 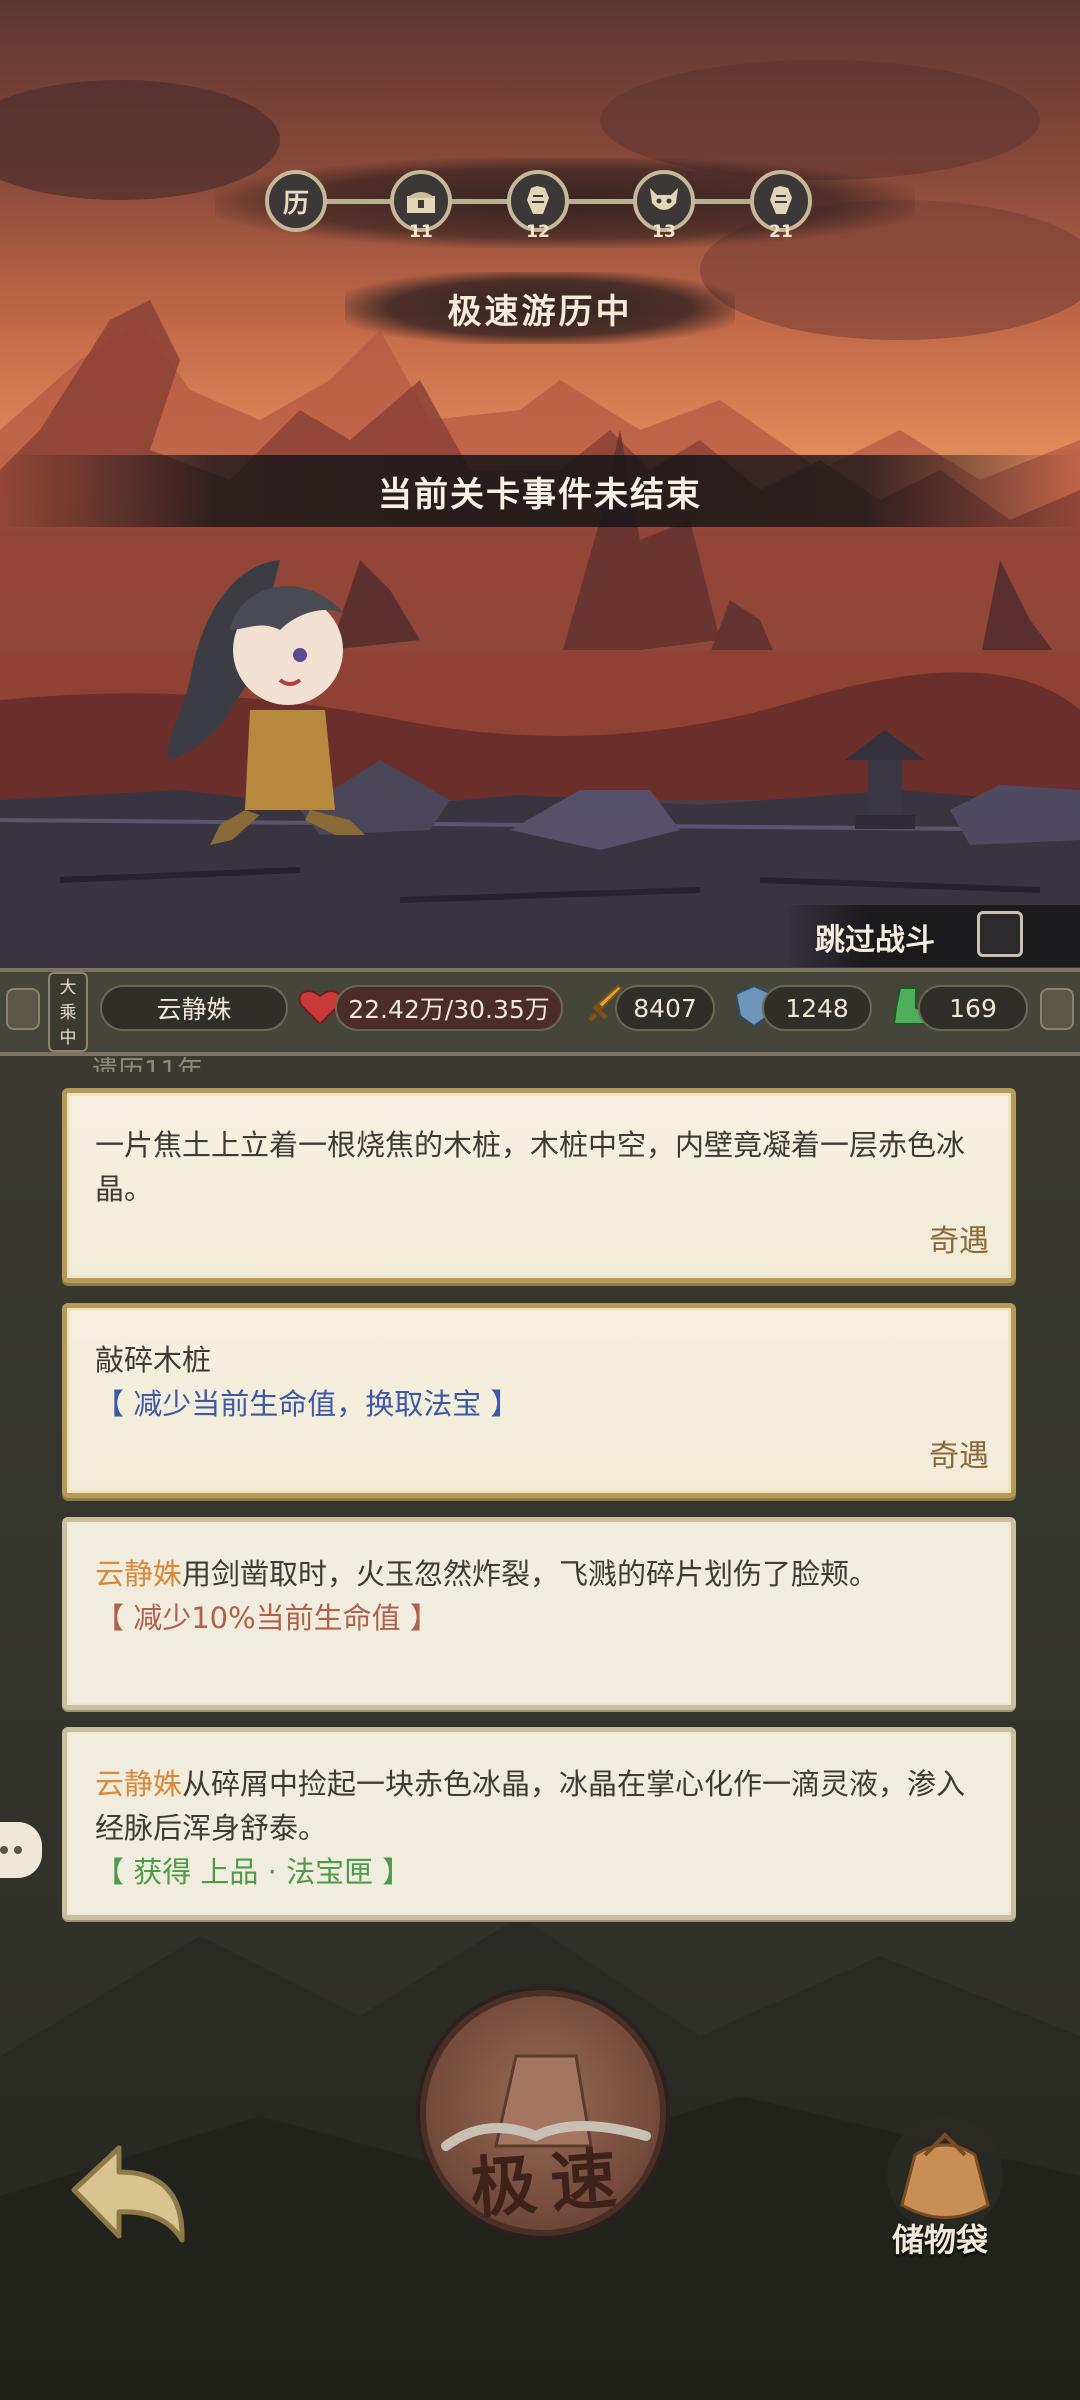 I want to click on realm-char: 乘, so click(x=68, y=1013).